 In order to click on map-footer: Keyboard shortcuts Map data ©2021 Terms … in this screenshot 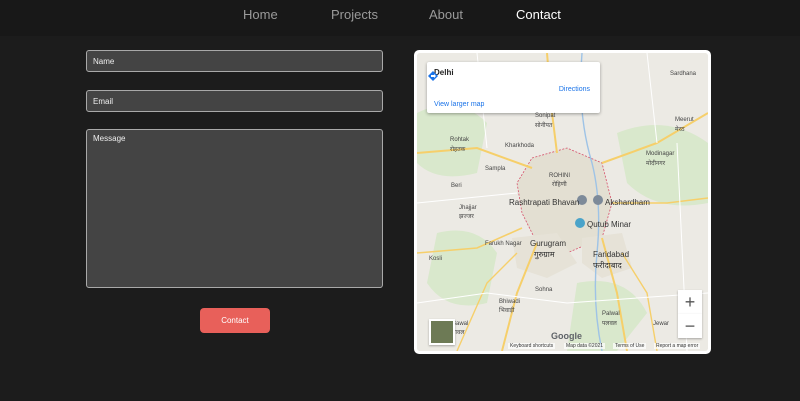, I will do `click(562, 346)`.